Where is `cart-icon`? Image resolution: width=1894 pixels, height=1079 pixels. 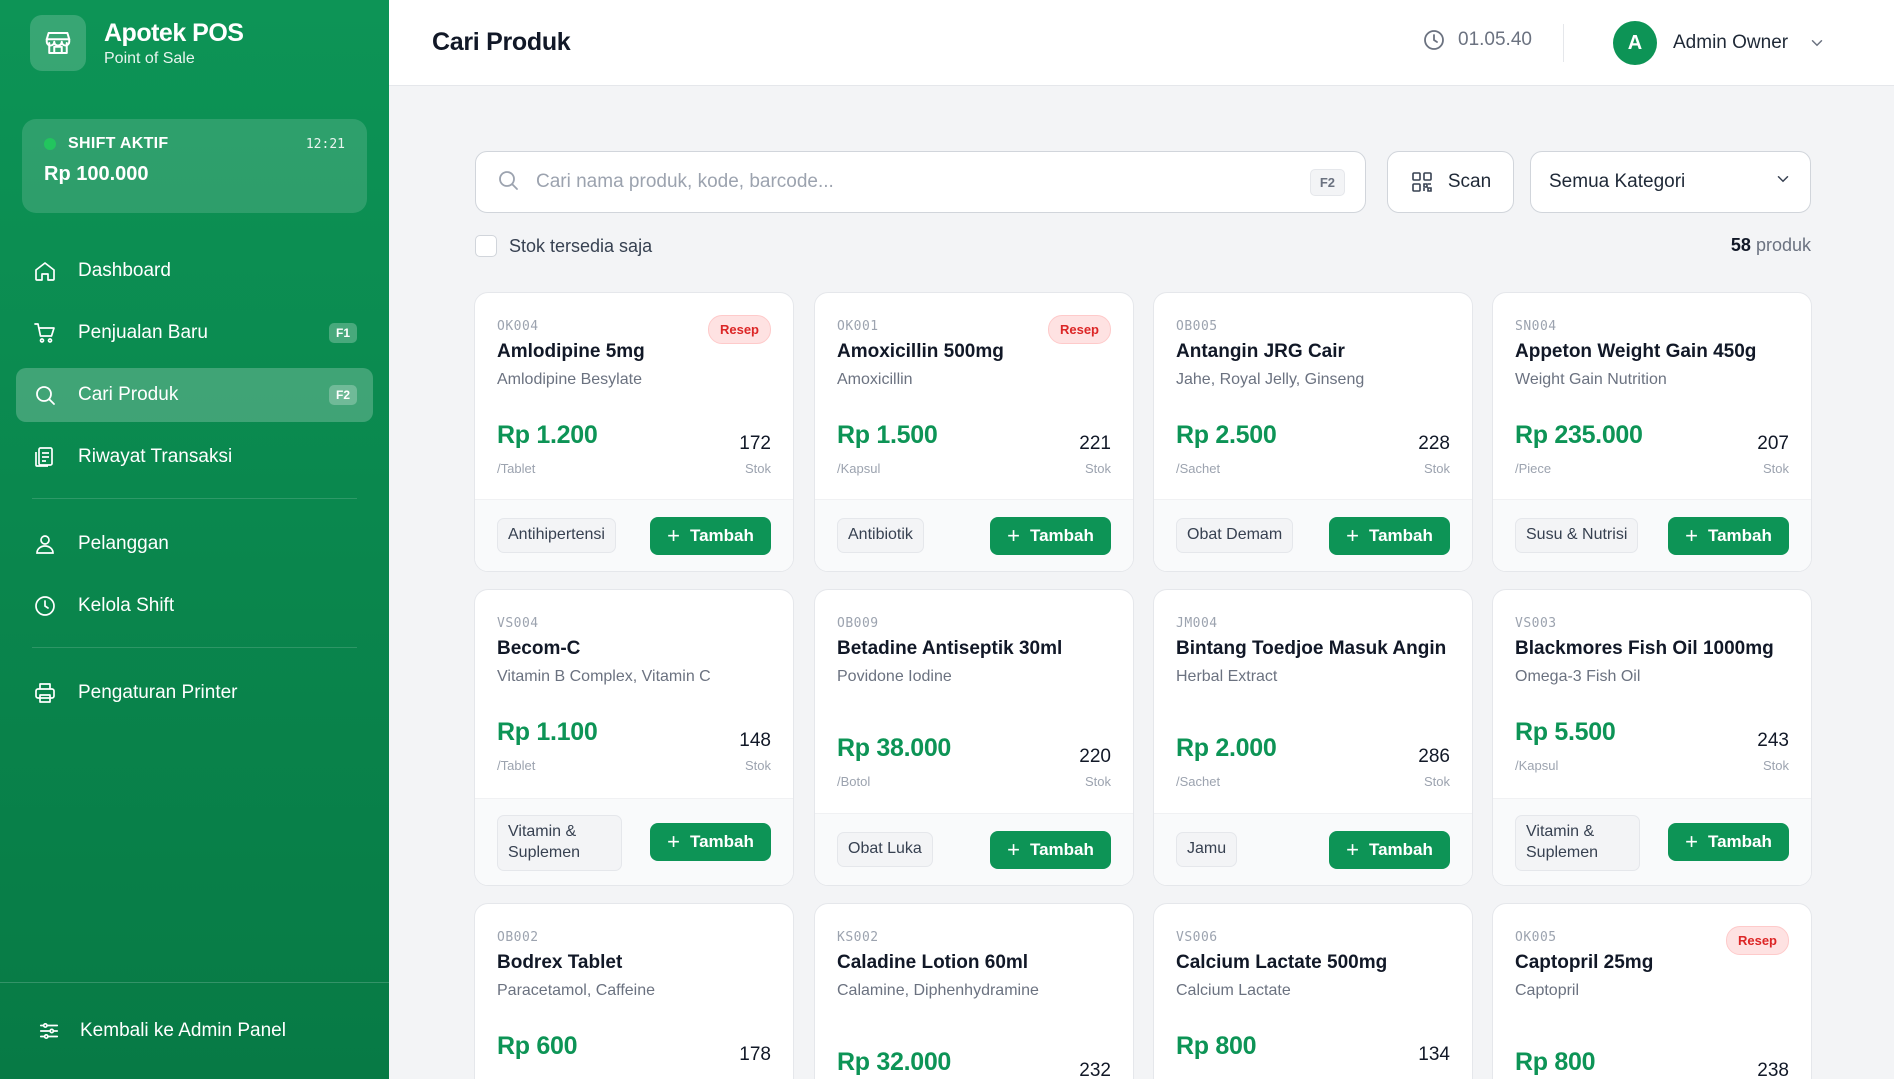
cart-icon is located at coordinates (45, 333).